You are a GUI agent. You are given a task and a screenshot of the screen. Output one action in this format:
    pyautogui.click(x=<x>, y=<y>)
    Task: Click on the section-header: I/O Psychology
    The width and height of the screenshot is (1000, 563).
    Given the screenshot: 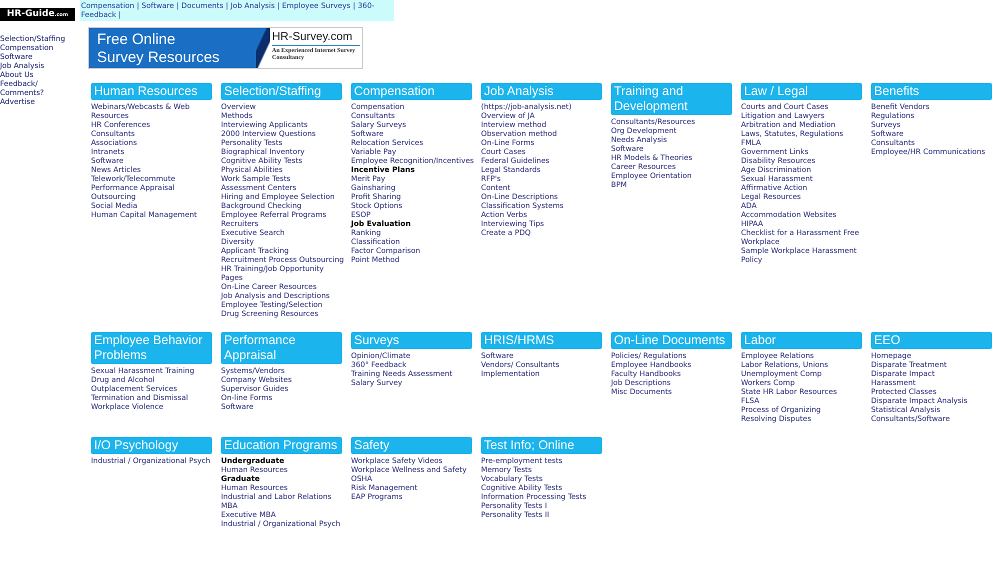 What is the action you would take?
    pyautogui.click(x=151, y=445)
    